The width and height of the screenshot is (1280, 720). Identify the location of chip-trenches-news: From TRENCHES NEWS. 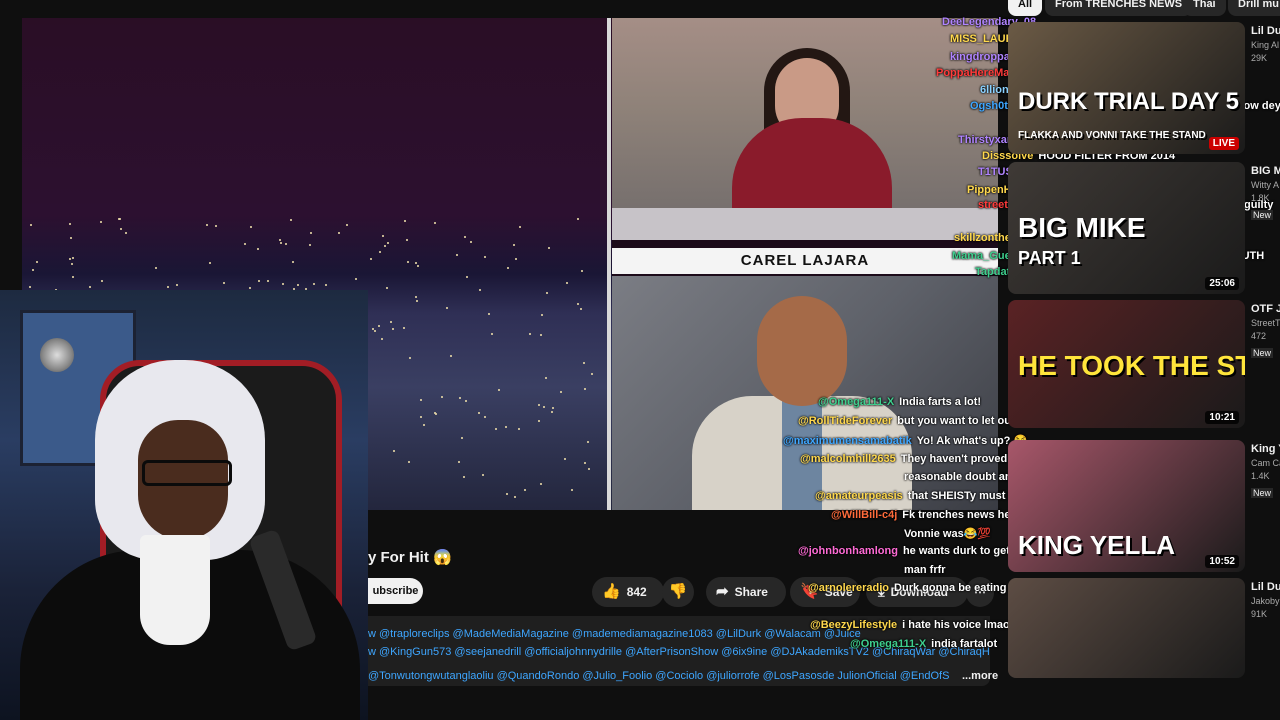
(1119, 8).